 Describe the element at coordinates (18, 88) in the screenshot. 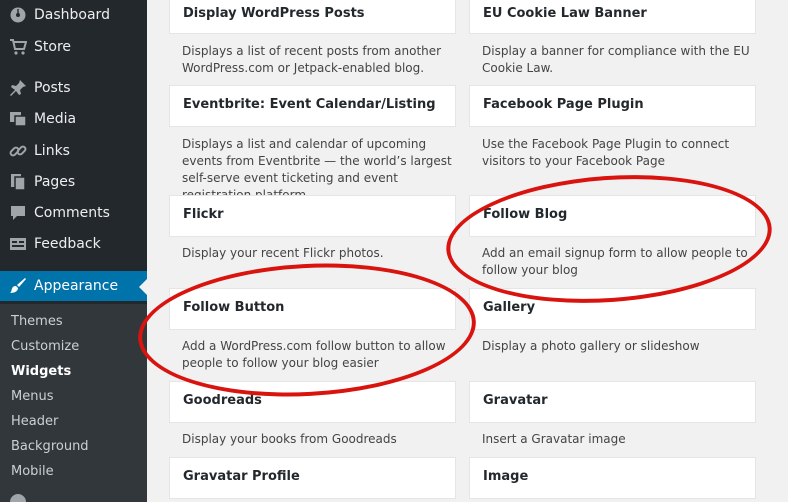

I see `pin-icon` at that location.